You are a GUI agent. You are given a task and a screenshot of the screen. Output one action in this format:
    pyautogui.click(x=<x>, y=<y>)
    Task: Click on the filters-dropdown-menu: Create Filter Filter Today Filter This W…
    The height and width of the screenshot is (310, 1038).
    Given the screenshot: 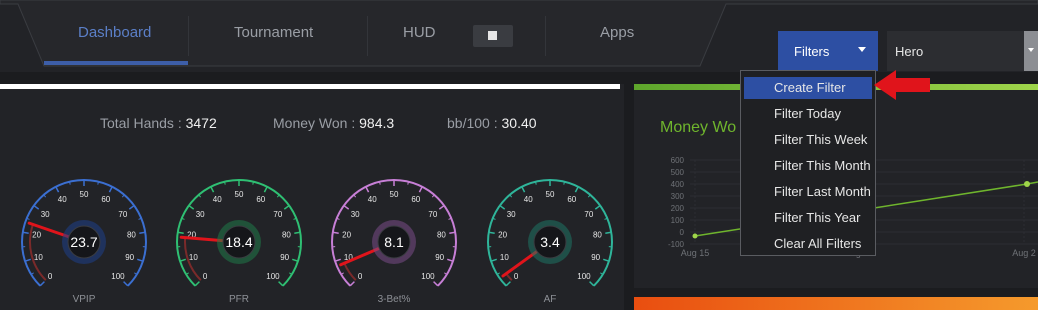 What is the action you would take?
    pyautogui.click(x=808, y=163)
    